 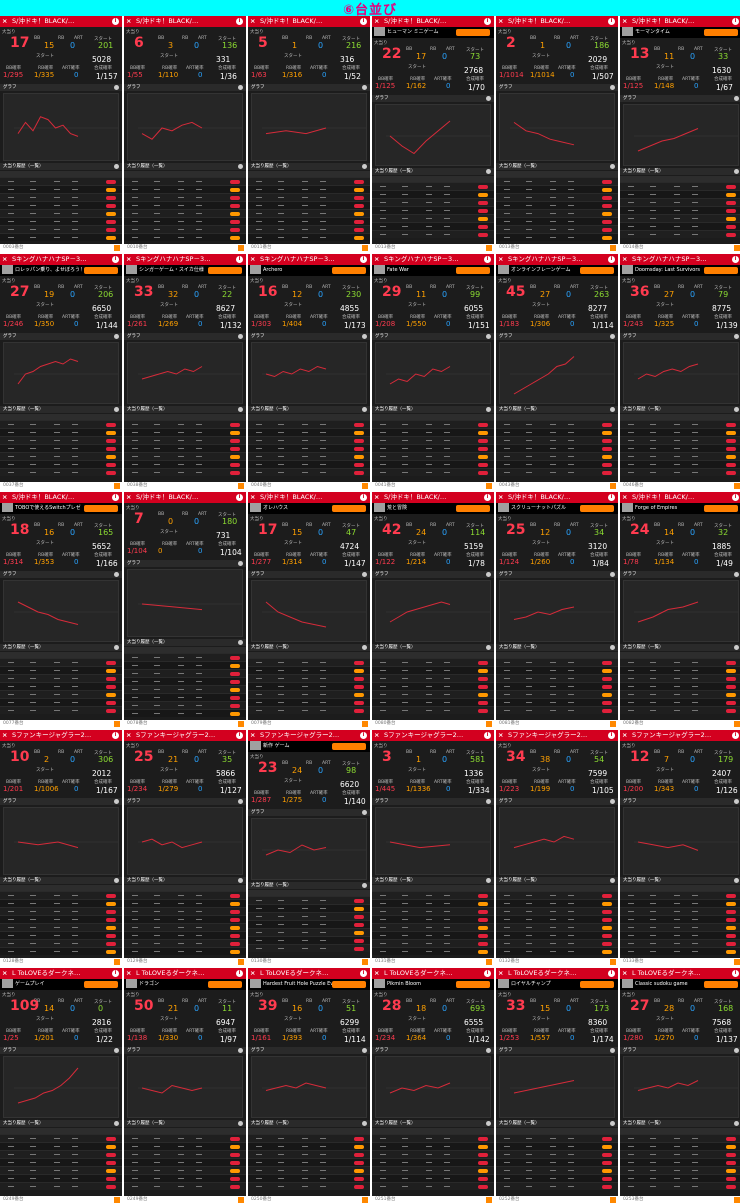 I want to click on ad-banner: 新作 ゲーム, so click(x=309, y=746).